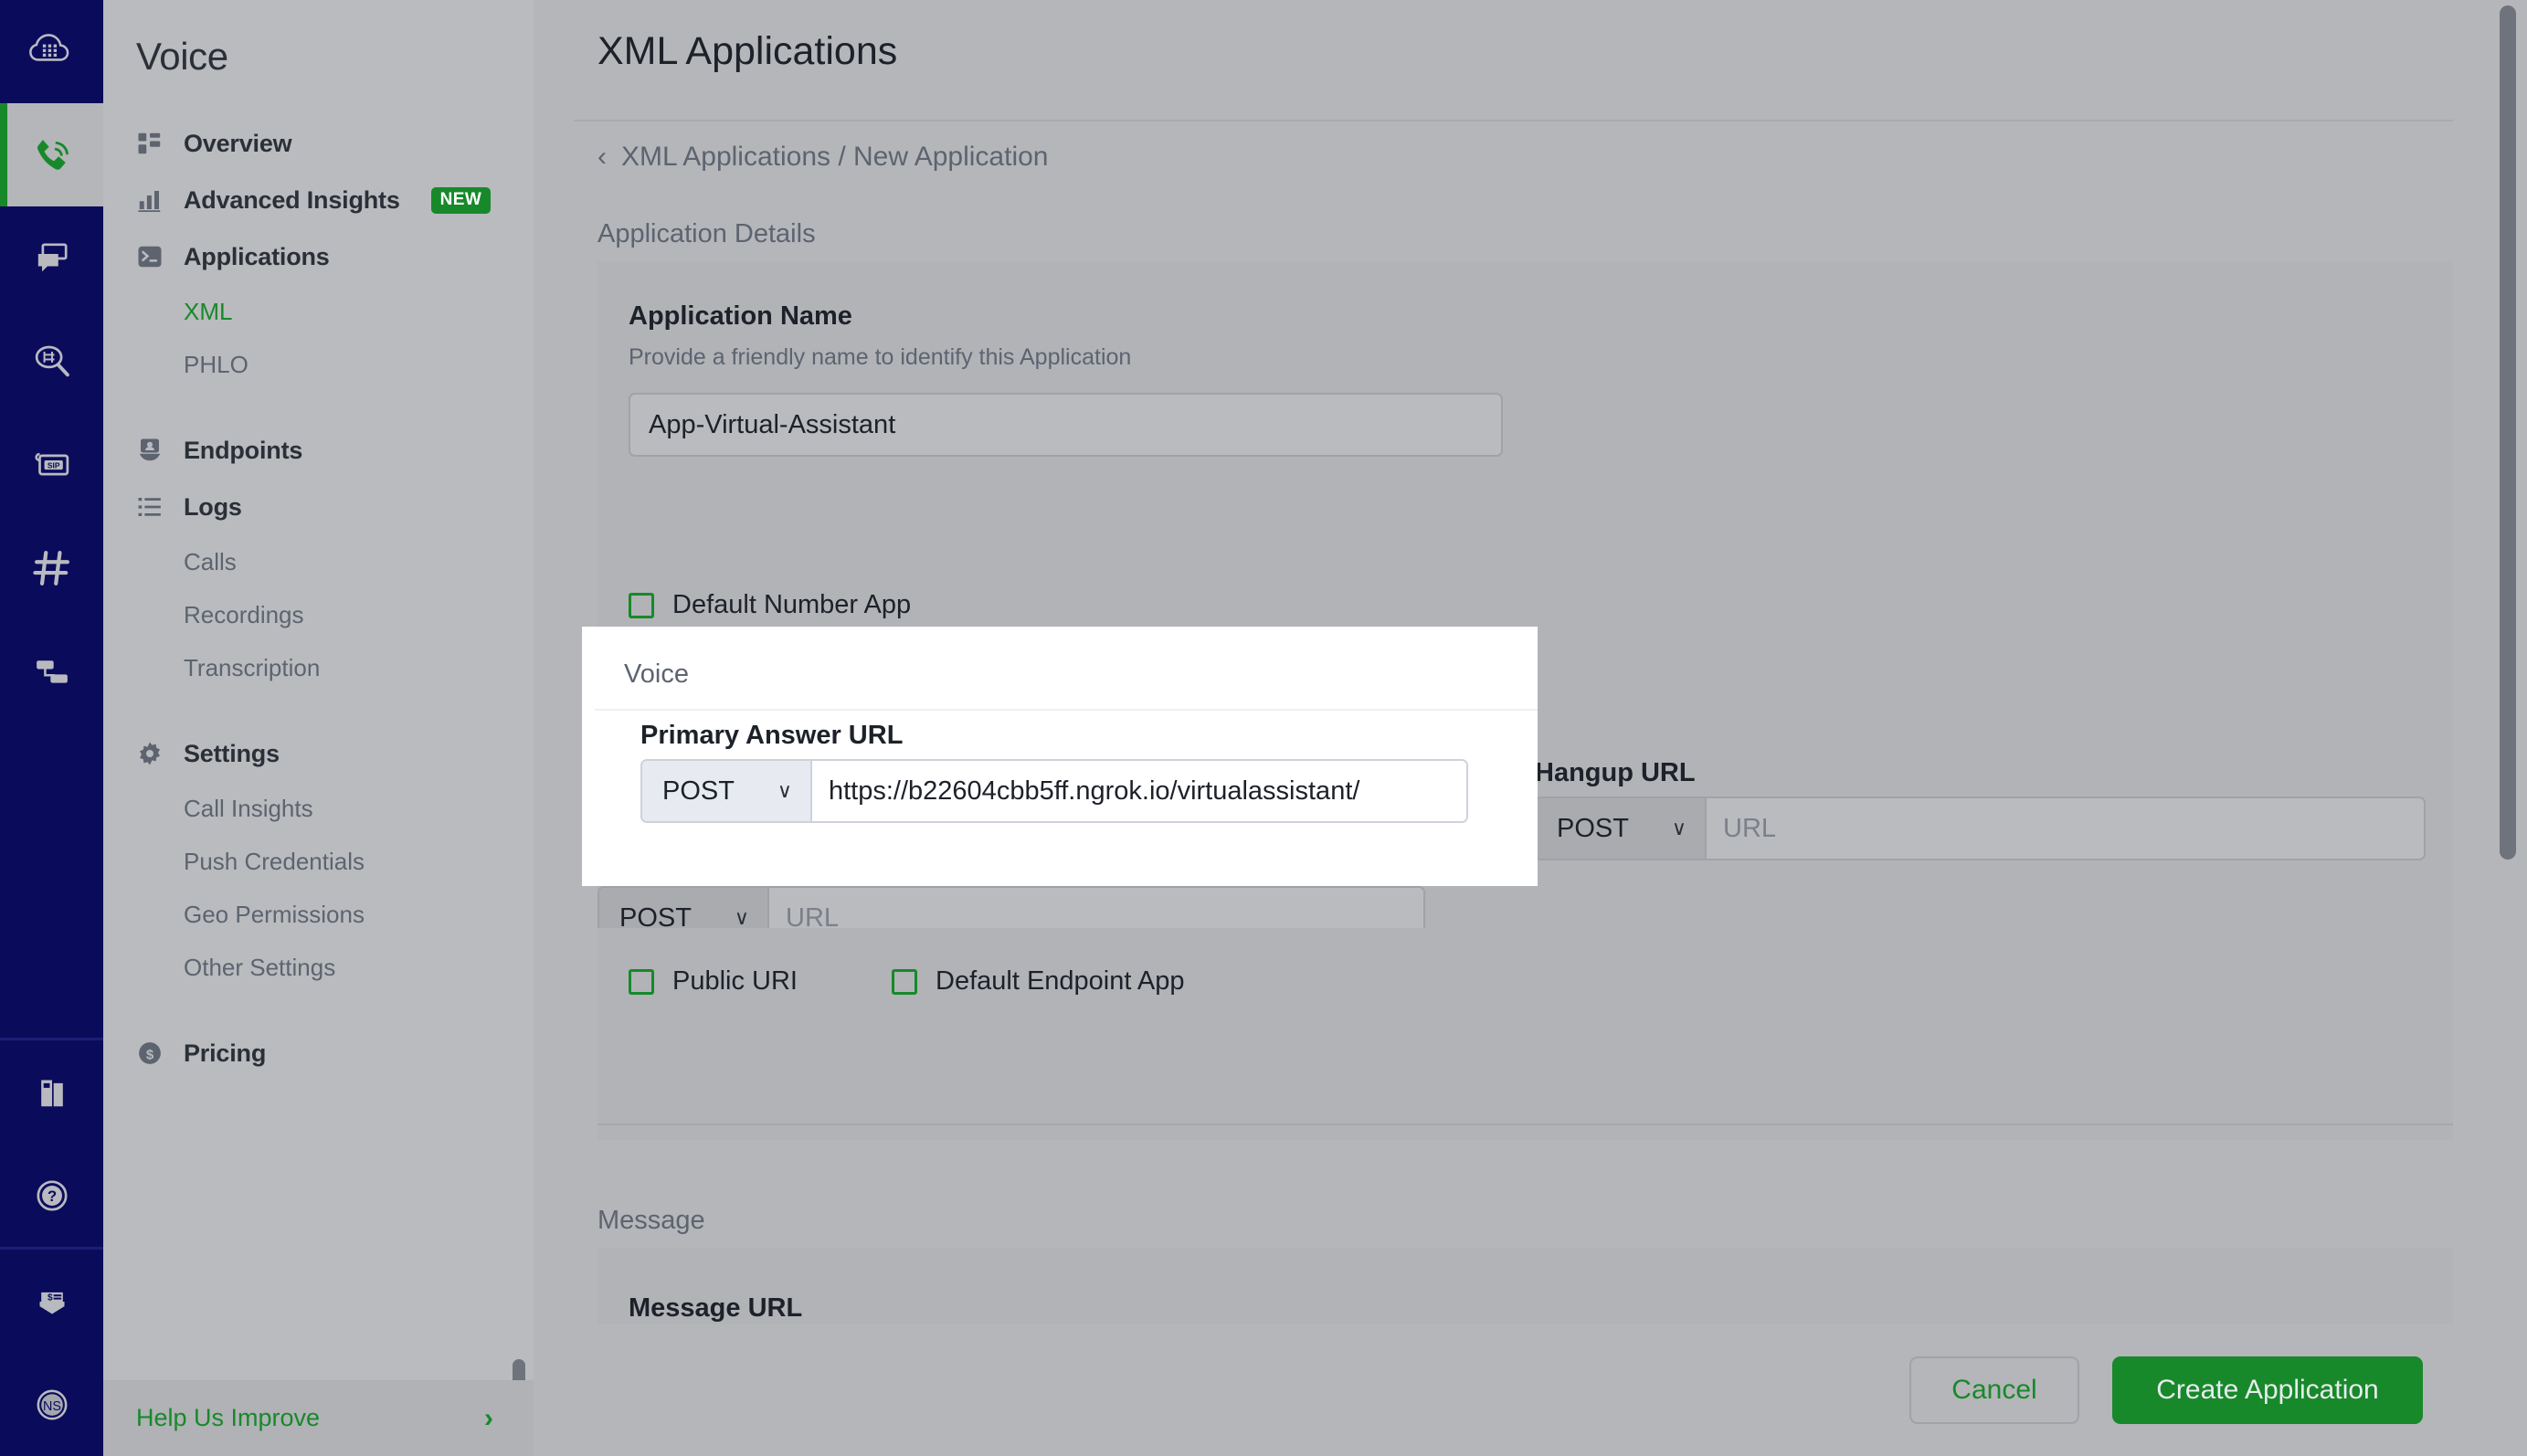 The image size is (2527, 1456). I want to click on hangup-url-method-select: POST ∨, so click(1622, 829).